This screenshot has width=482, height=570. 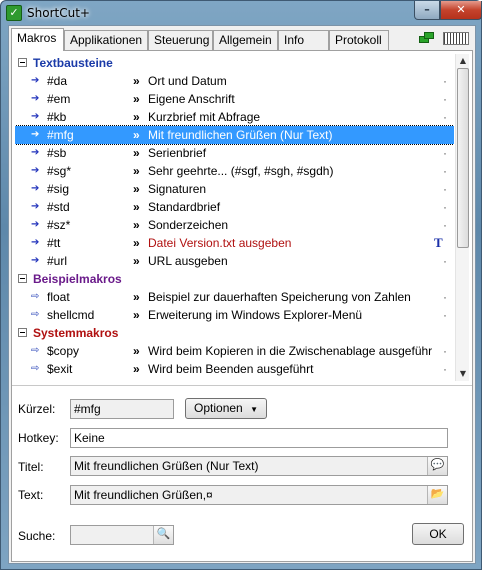 What do you see at coordinates (234, 333) in the screenshot?
I see `tree-group: Systemmakros` at bounding box center [234, 333].